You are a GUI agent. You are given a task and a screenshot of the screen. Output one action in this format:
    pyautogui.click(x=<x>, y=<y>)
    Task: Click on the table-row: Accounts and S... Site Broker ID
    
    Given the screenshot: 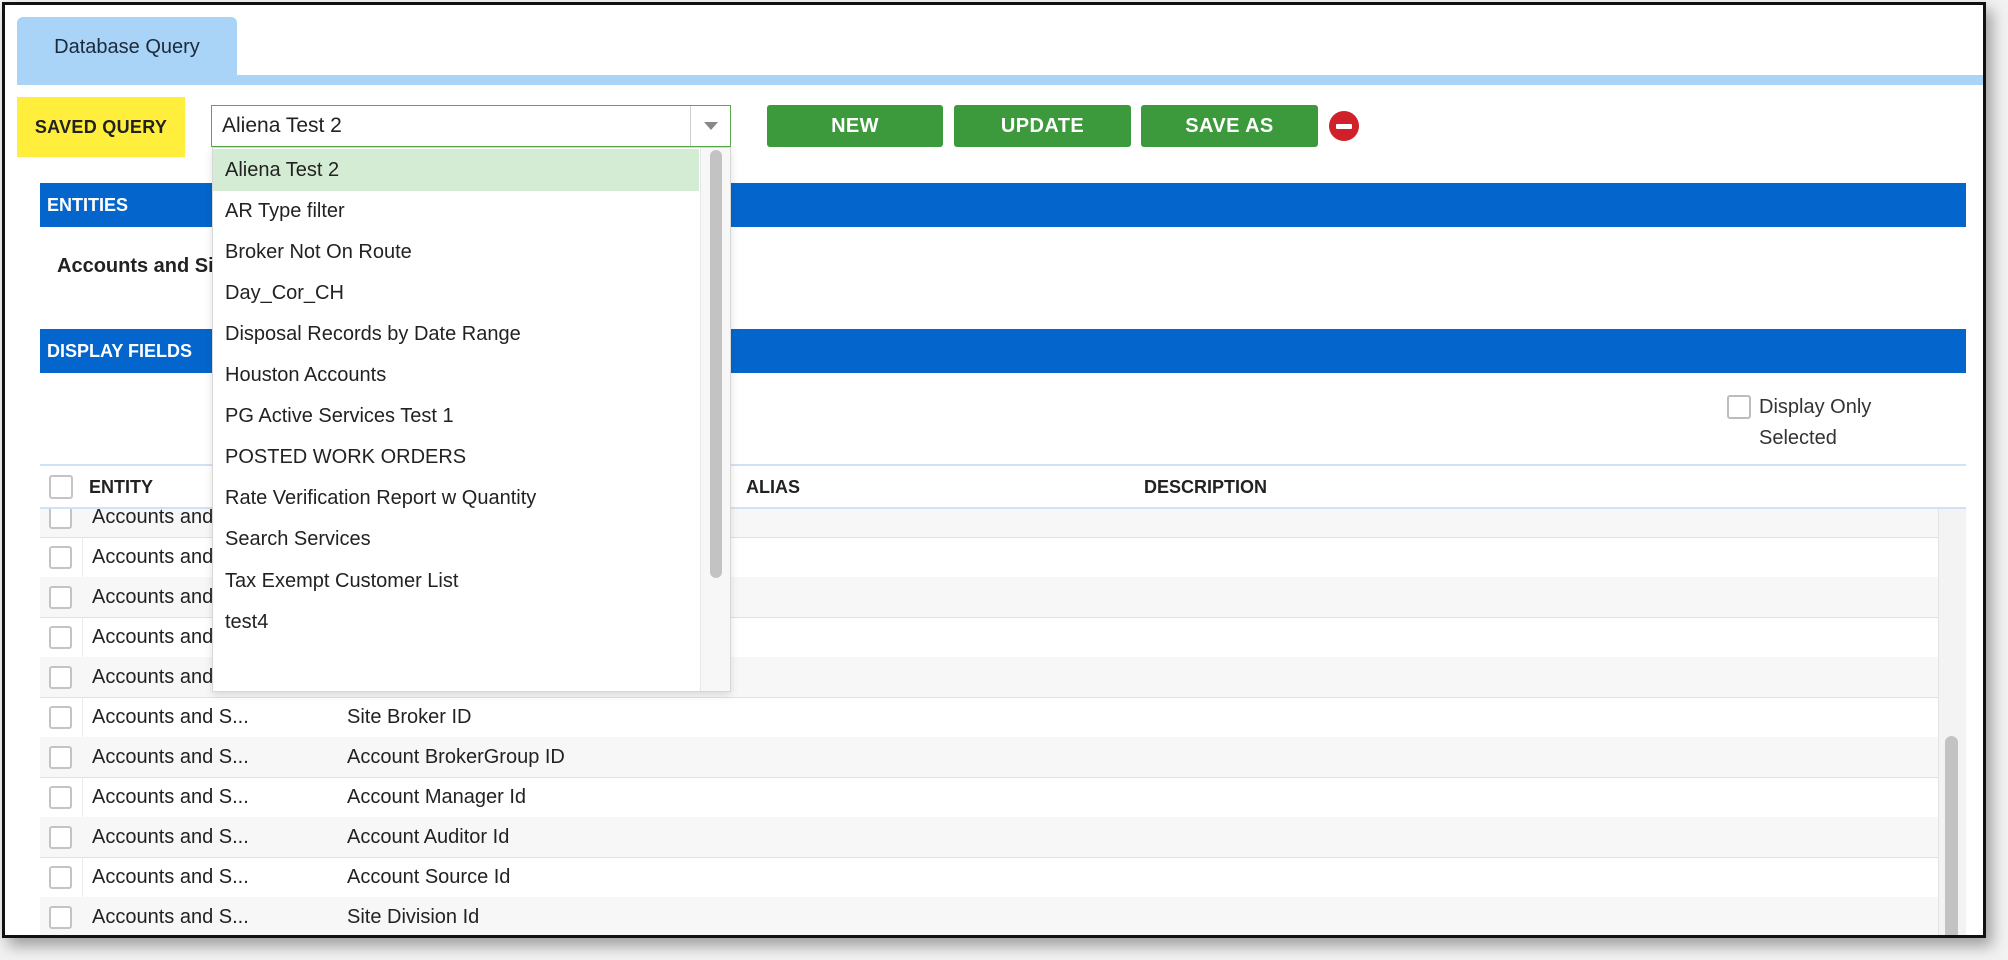 What is the action you would take?
    pyautogui.click(x=989, y=717)
    